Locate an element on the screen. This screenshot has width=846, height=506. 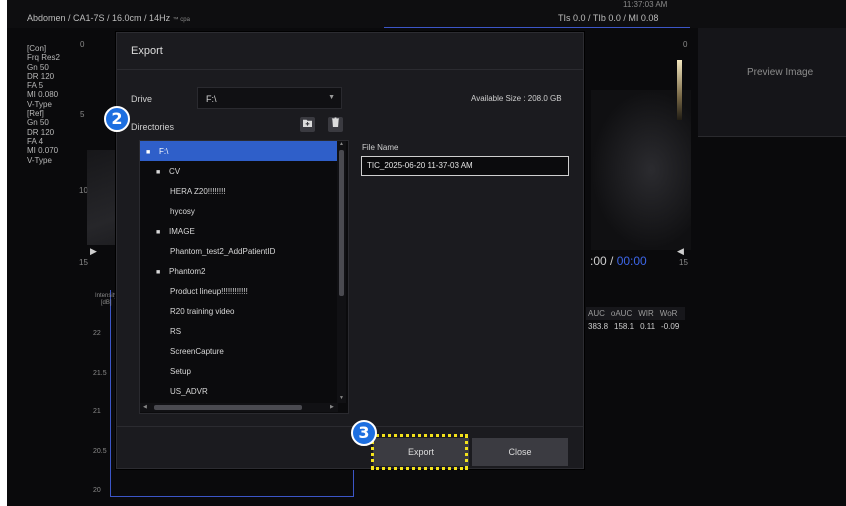
y-tick: 20.5 is located at coordinates (100, 451).